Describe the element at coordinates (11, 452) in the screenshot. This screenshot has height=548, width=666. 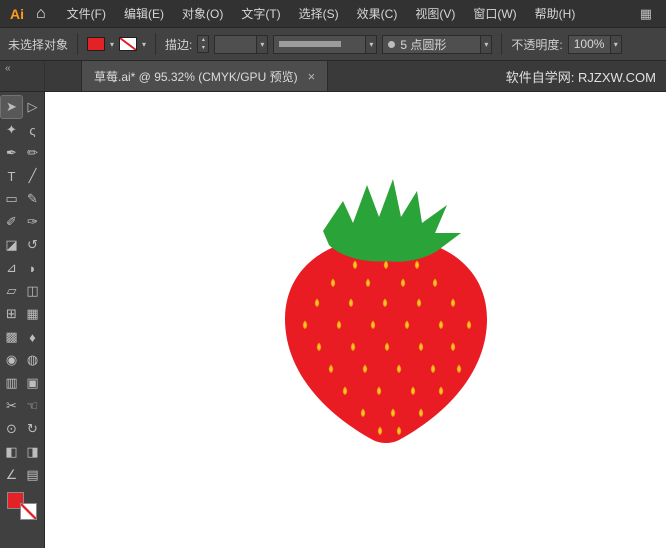
I see `live-paint-bucket-tool: ◧` at that location.